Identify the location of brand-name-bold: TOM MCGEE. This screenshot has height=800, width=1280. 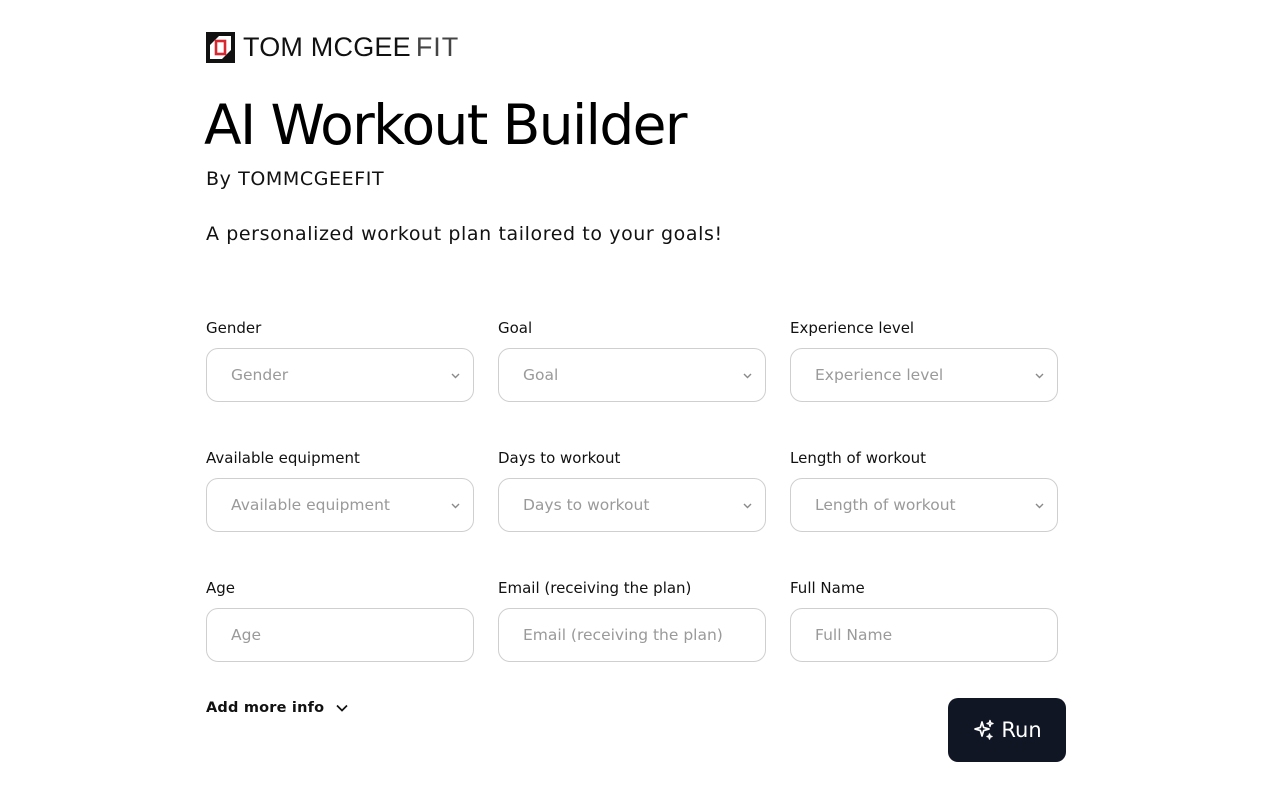
(327, 47).